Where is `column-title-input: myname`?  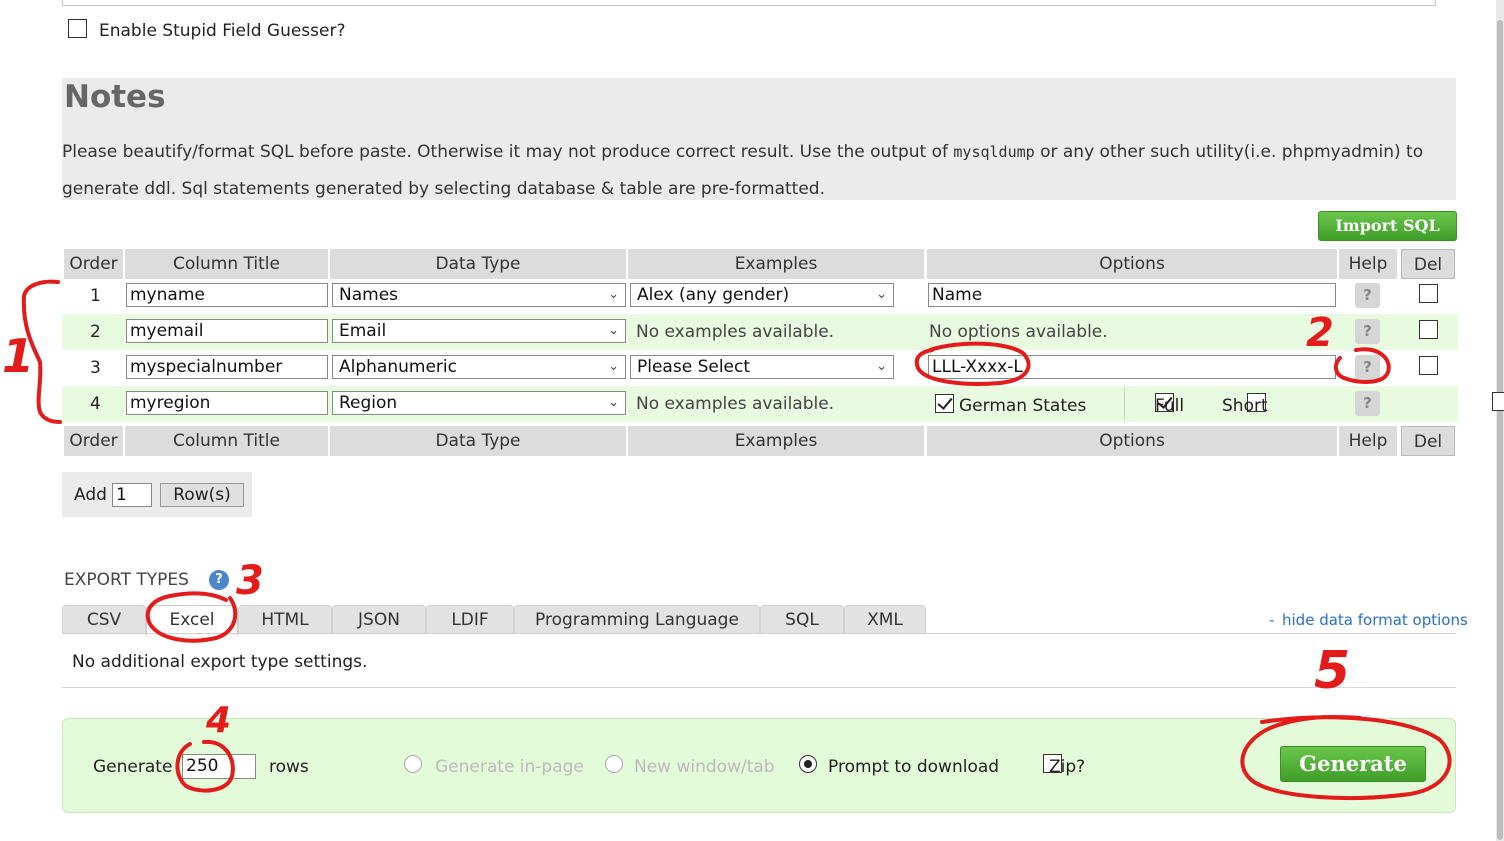 column-title-input: myname is located at coordinates (227, 295).